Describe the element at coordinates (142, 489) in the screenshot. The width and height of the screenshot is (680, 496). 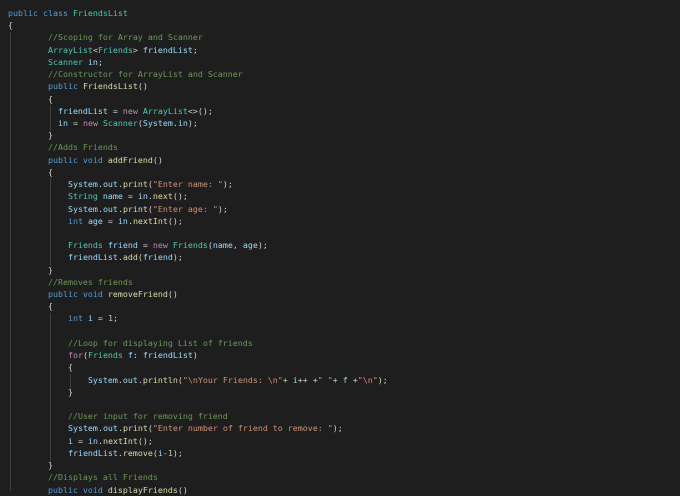
I see `code-token: displayFriends` at that location.